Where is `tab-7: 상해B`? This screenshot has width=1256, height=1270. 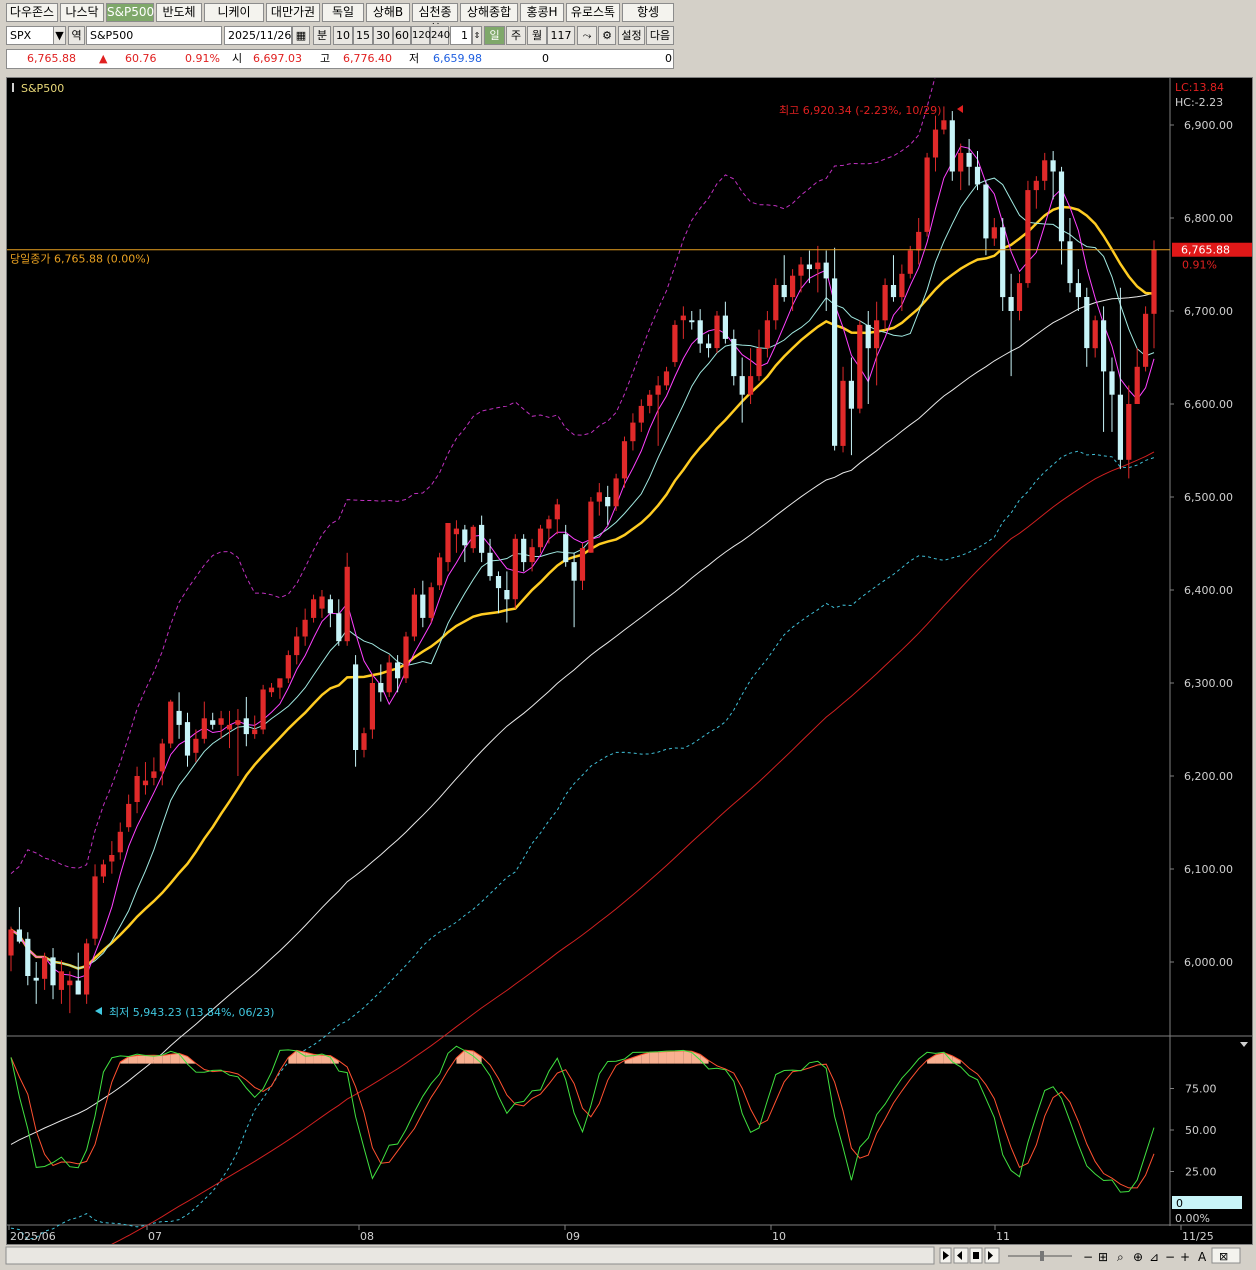 tab-7: 상해B is located at coordinates (388, 12).